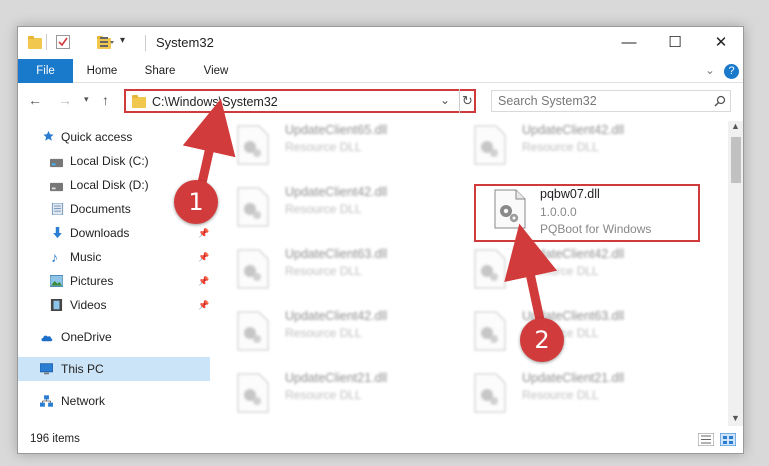 This screenshot has width=769, height=466. Describe the element at coordinates (531, 272) in the screenshot. I see `arrow-to-selected-file` at that location.